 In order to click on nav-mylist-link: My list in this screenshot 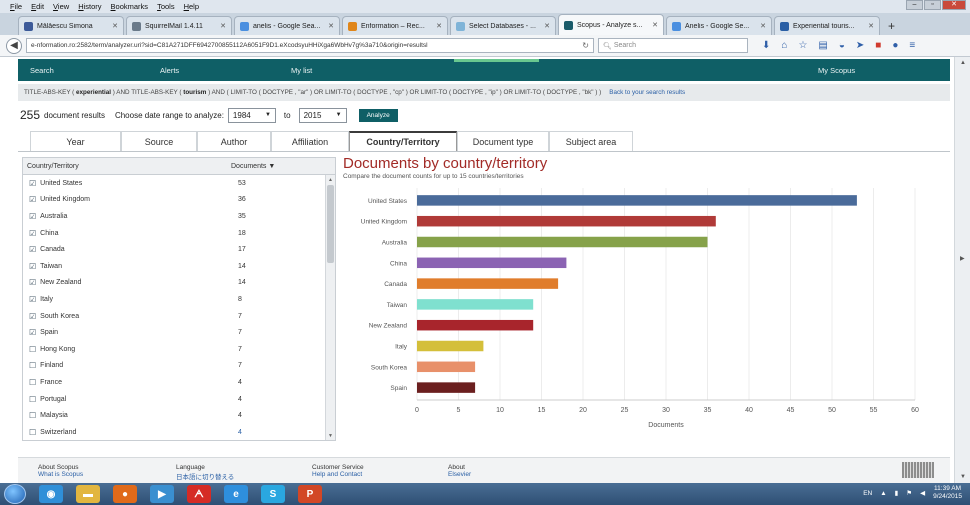, I will do `click(301, 70)`.